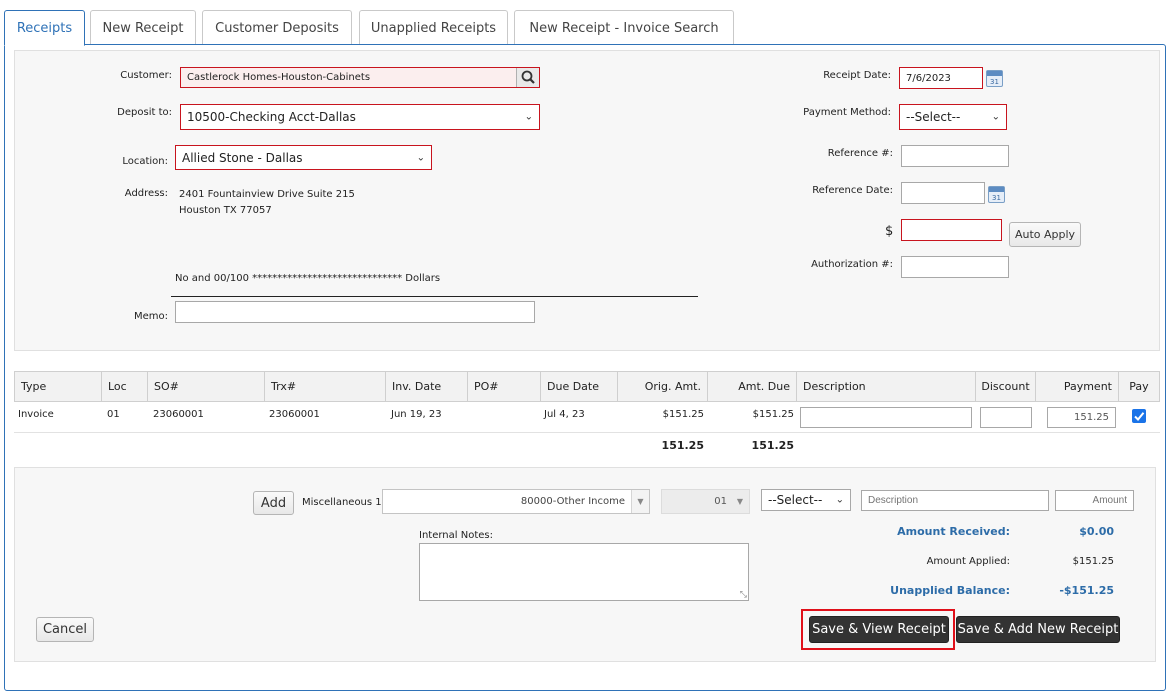  I want to click on memo-label: Memo:, so click(150, 316).